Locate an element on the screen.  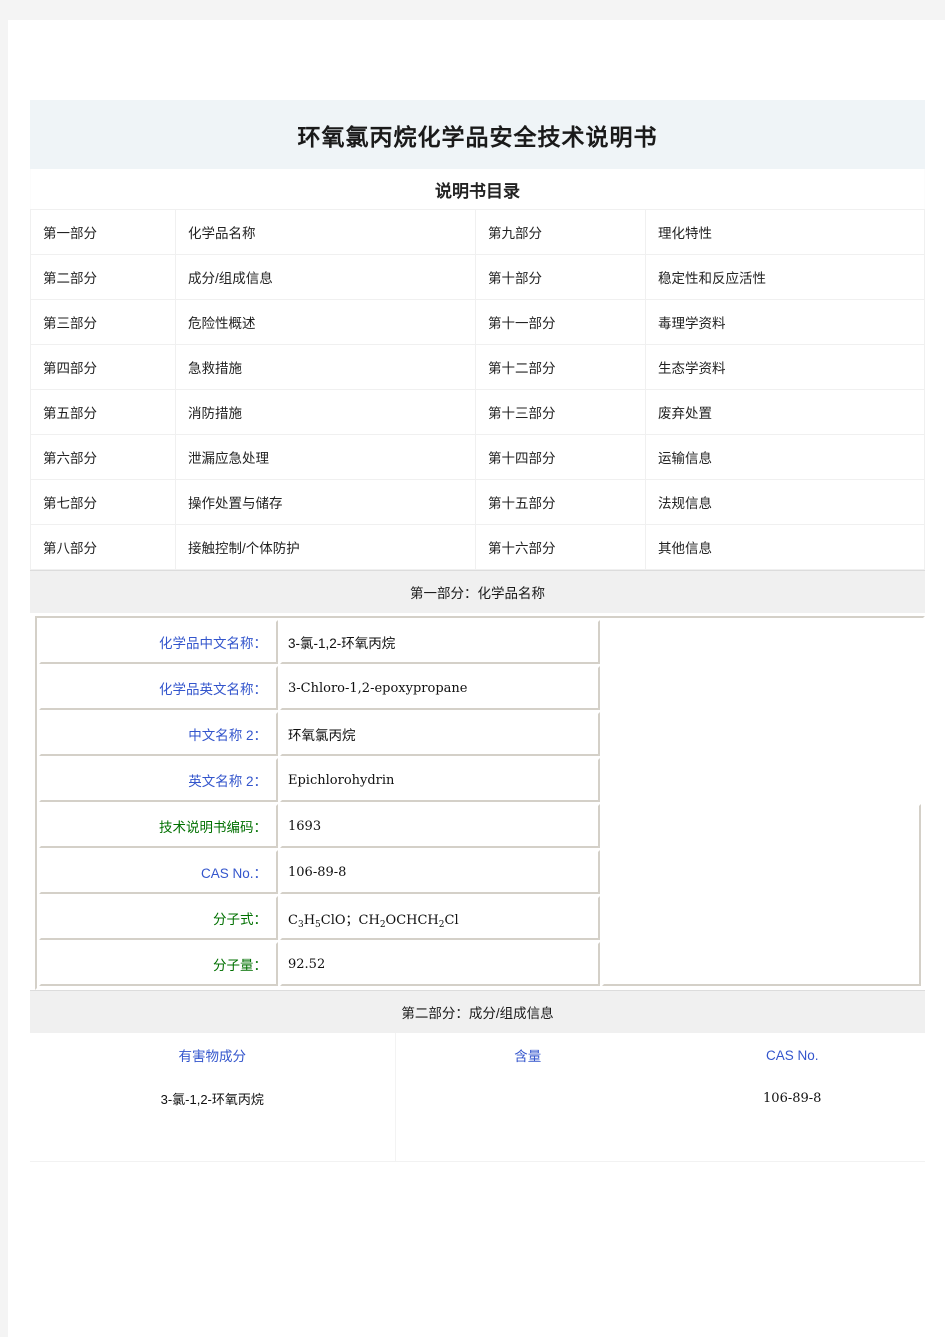
toc-left-label: 化学品名称 is located at coordinates (325, 232).